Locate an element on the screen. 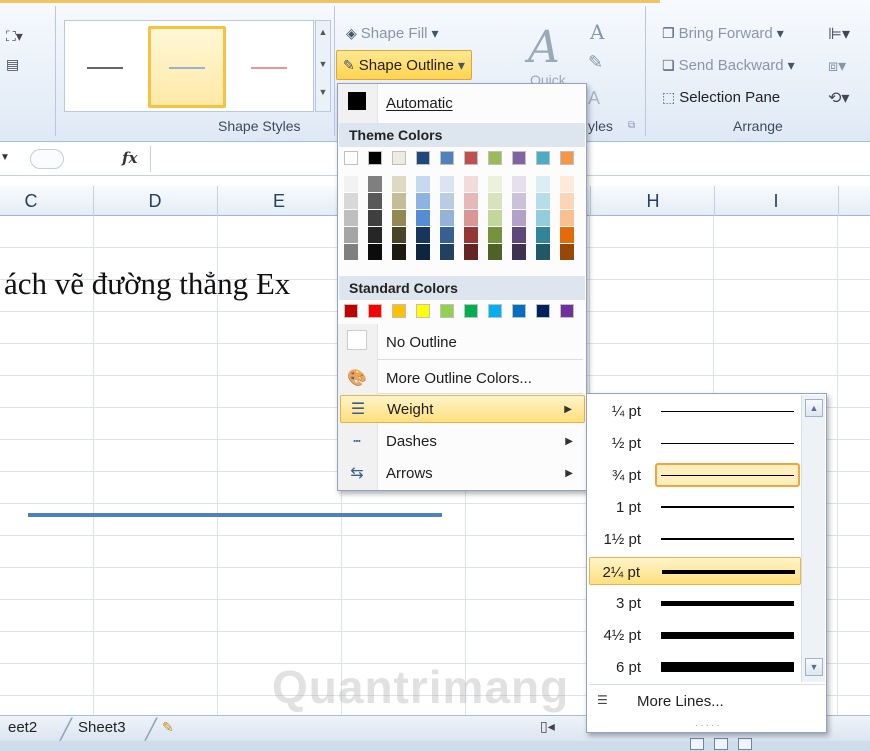  gallery-more-icon: ▼ is located at coordinates (323, 92).